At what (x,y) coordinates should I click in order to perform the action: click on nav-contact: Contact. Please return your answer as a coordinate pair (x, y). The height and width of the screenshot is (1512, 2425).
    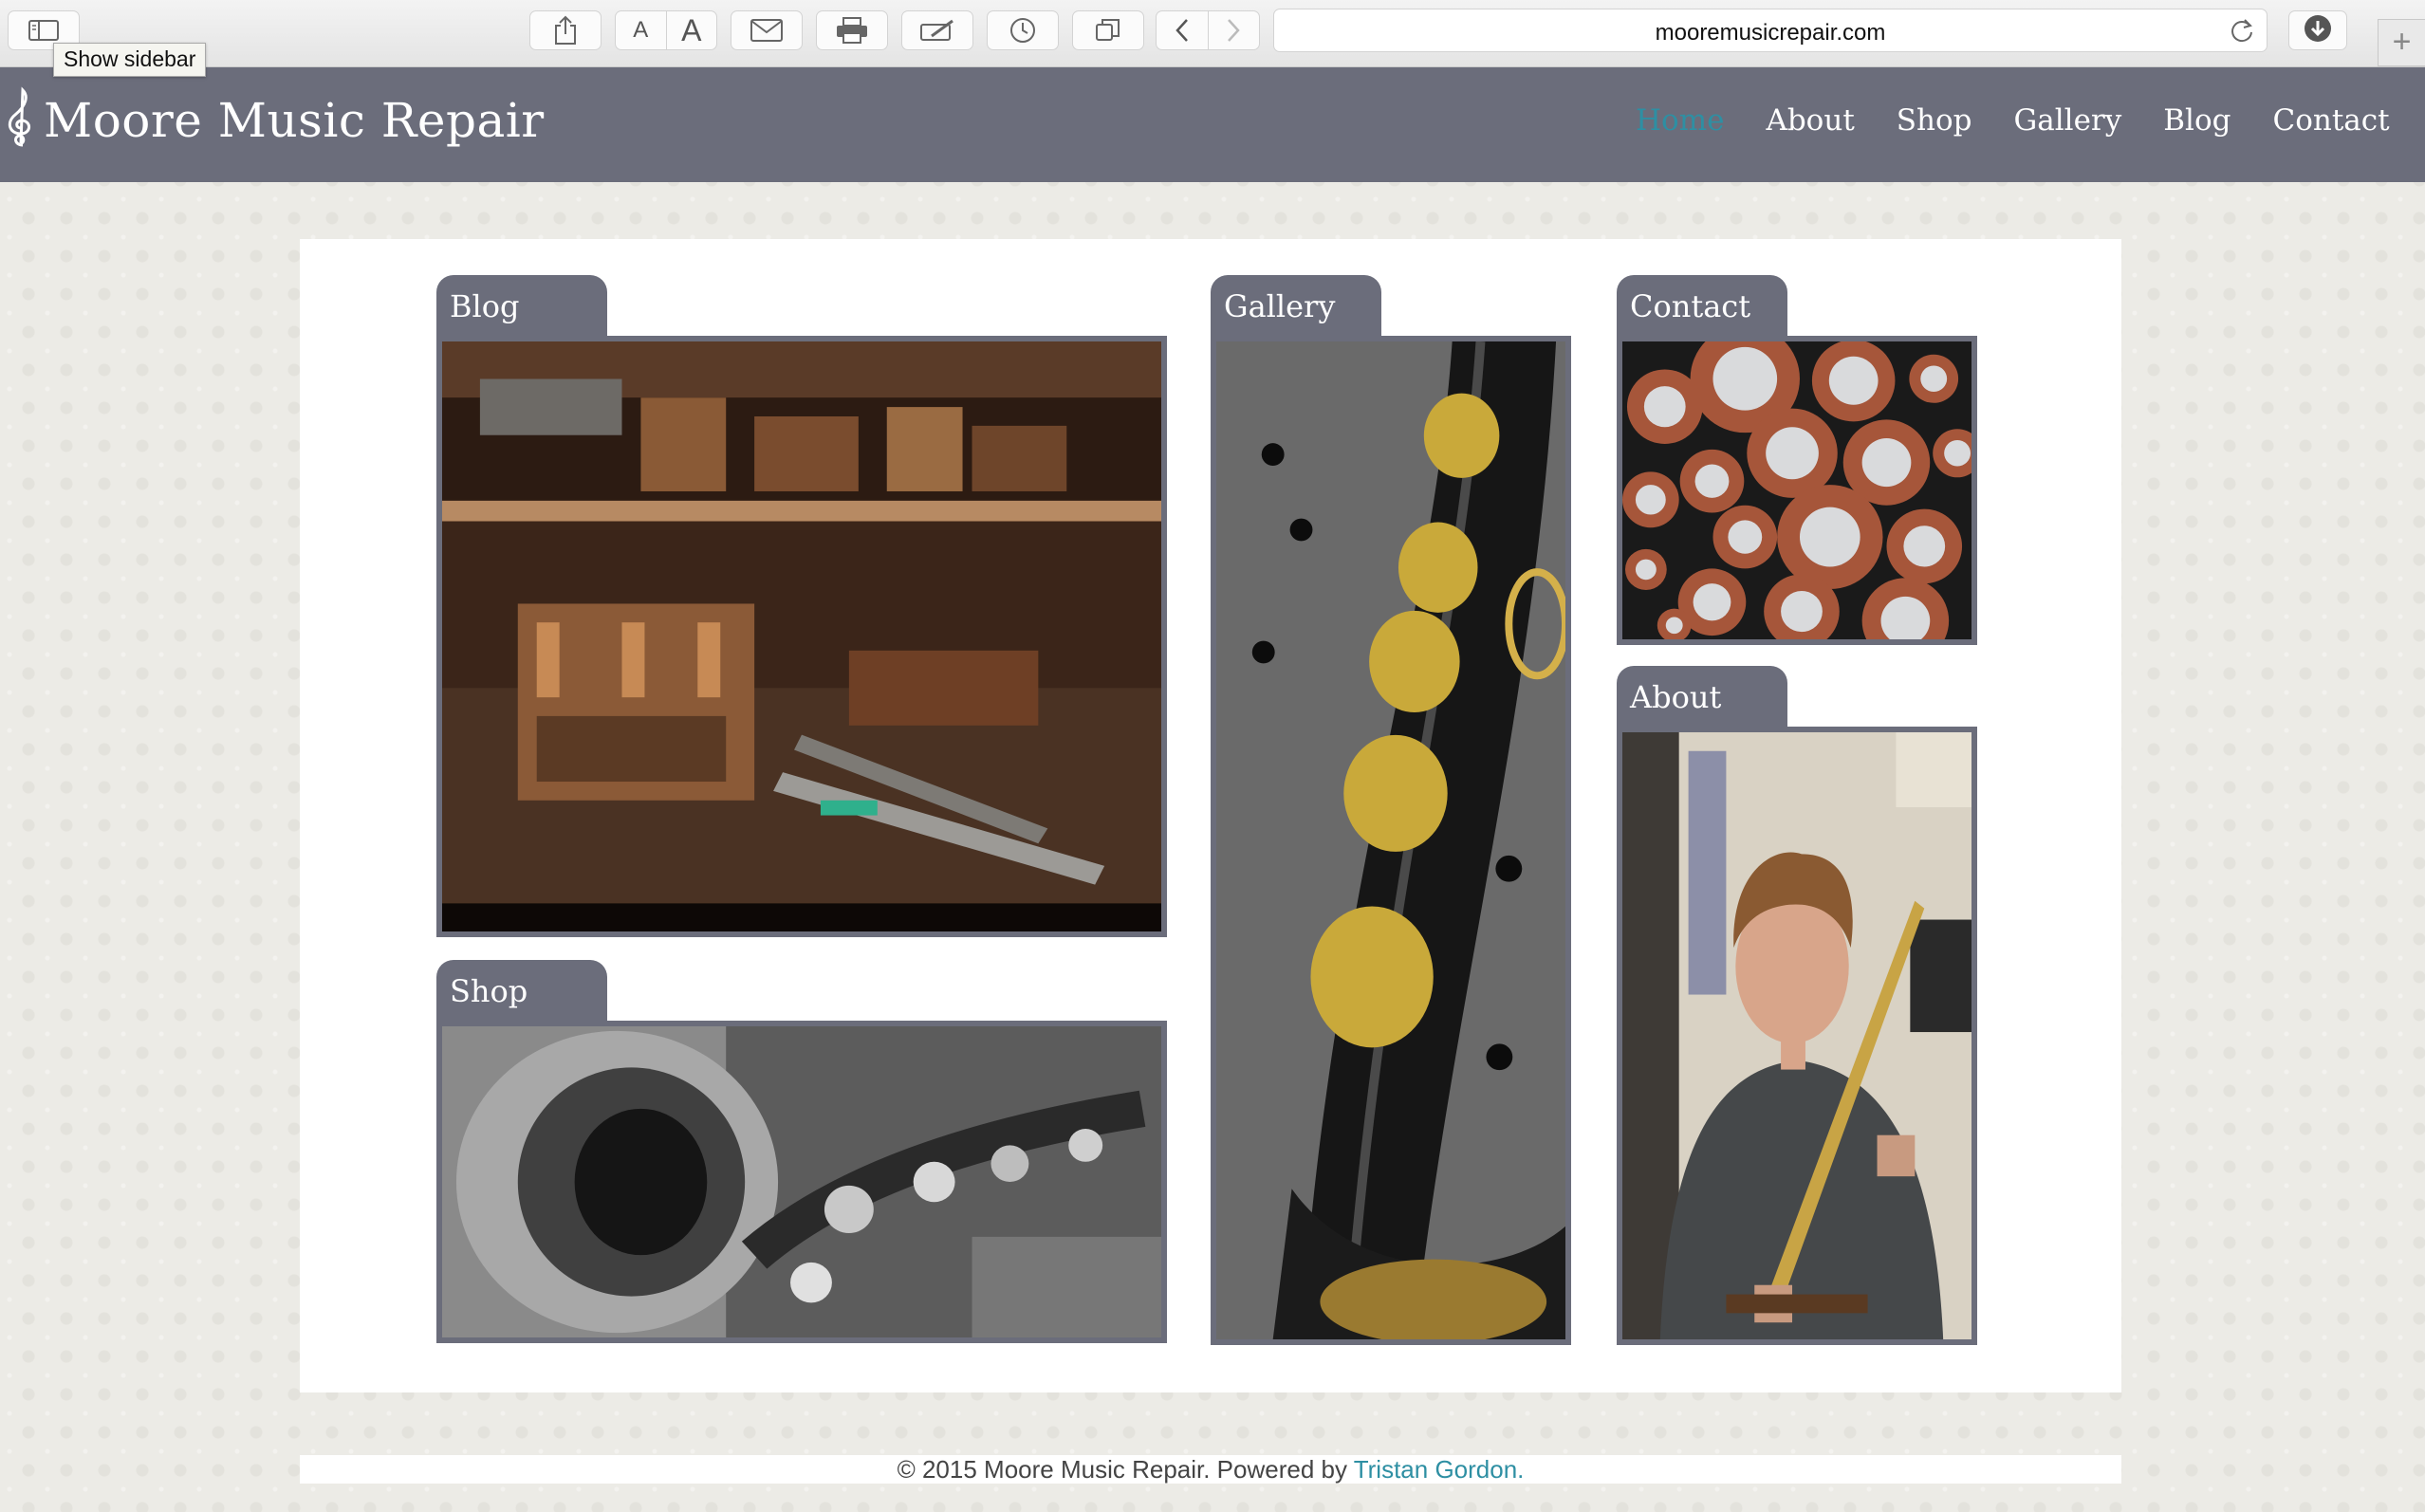
    Looking at the image, I should click on (2330, 120).